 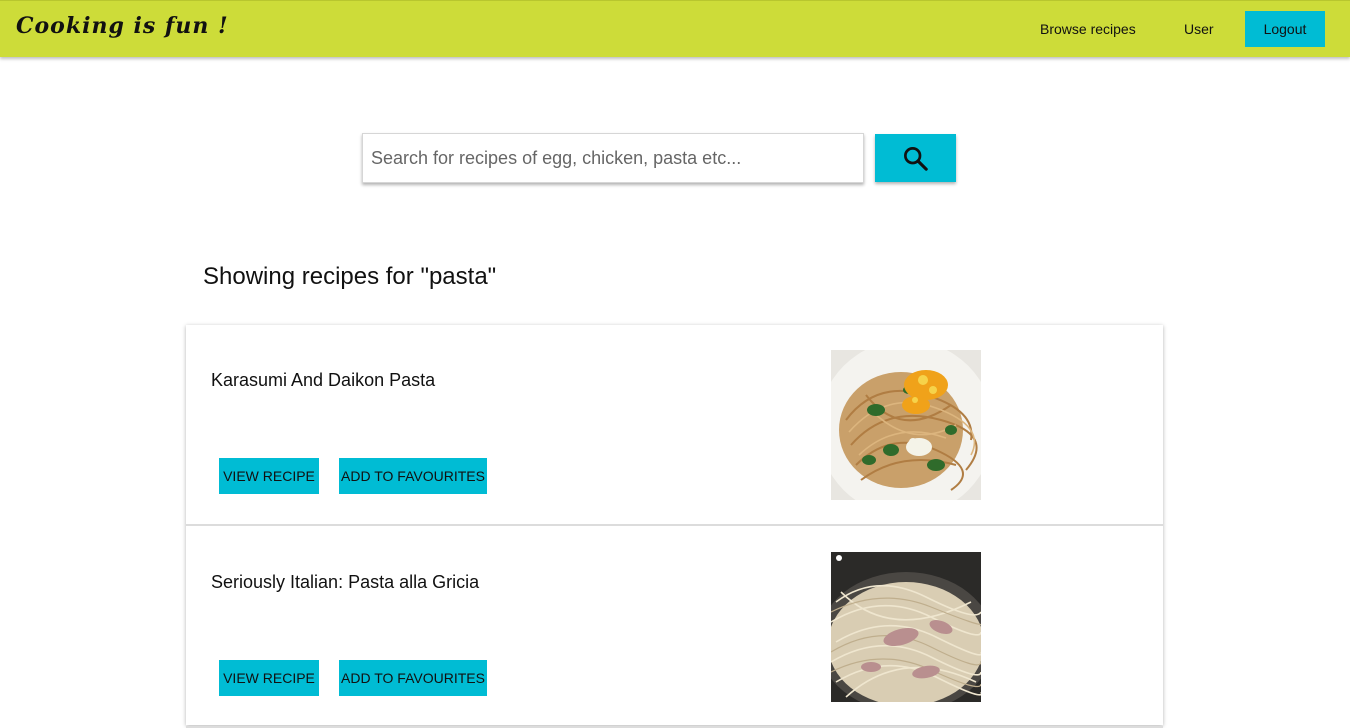 I want to click on search-icon, so click(x=916, y=159).